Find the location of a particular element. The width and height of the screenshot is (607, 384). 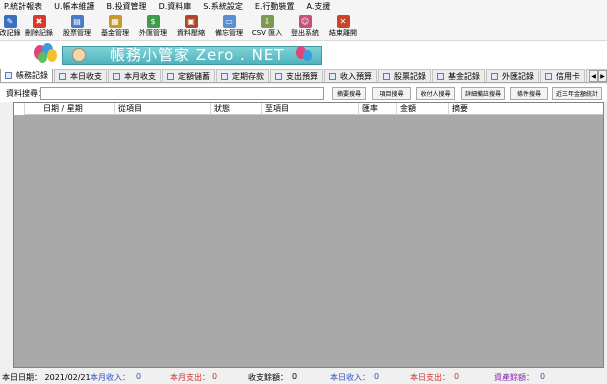

stock-button: ▤ 股票管理 is located at coordinates (77, 27).